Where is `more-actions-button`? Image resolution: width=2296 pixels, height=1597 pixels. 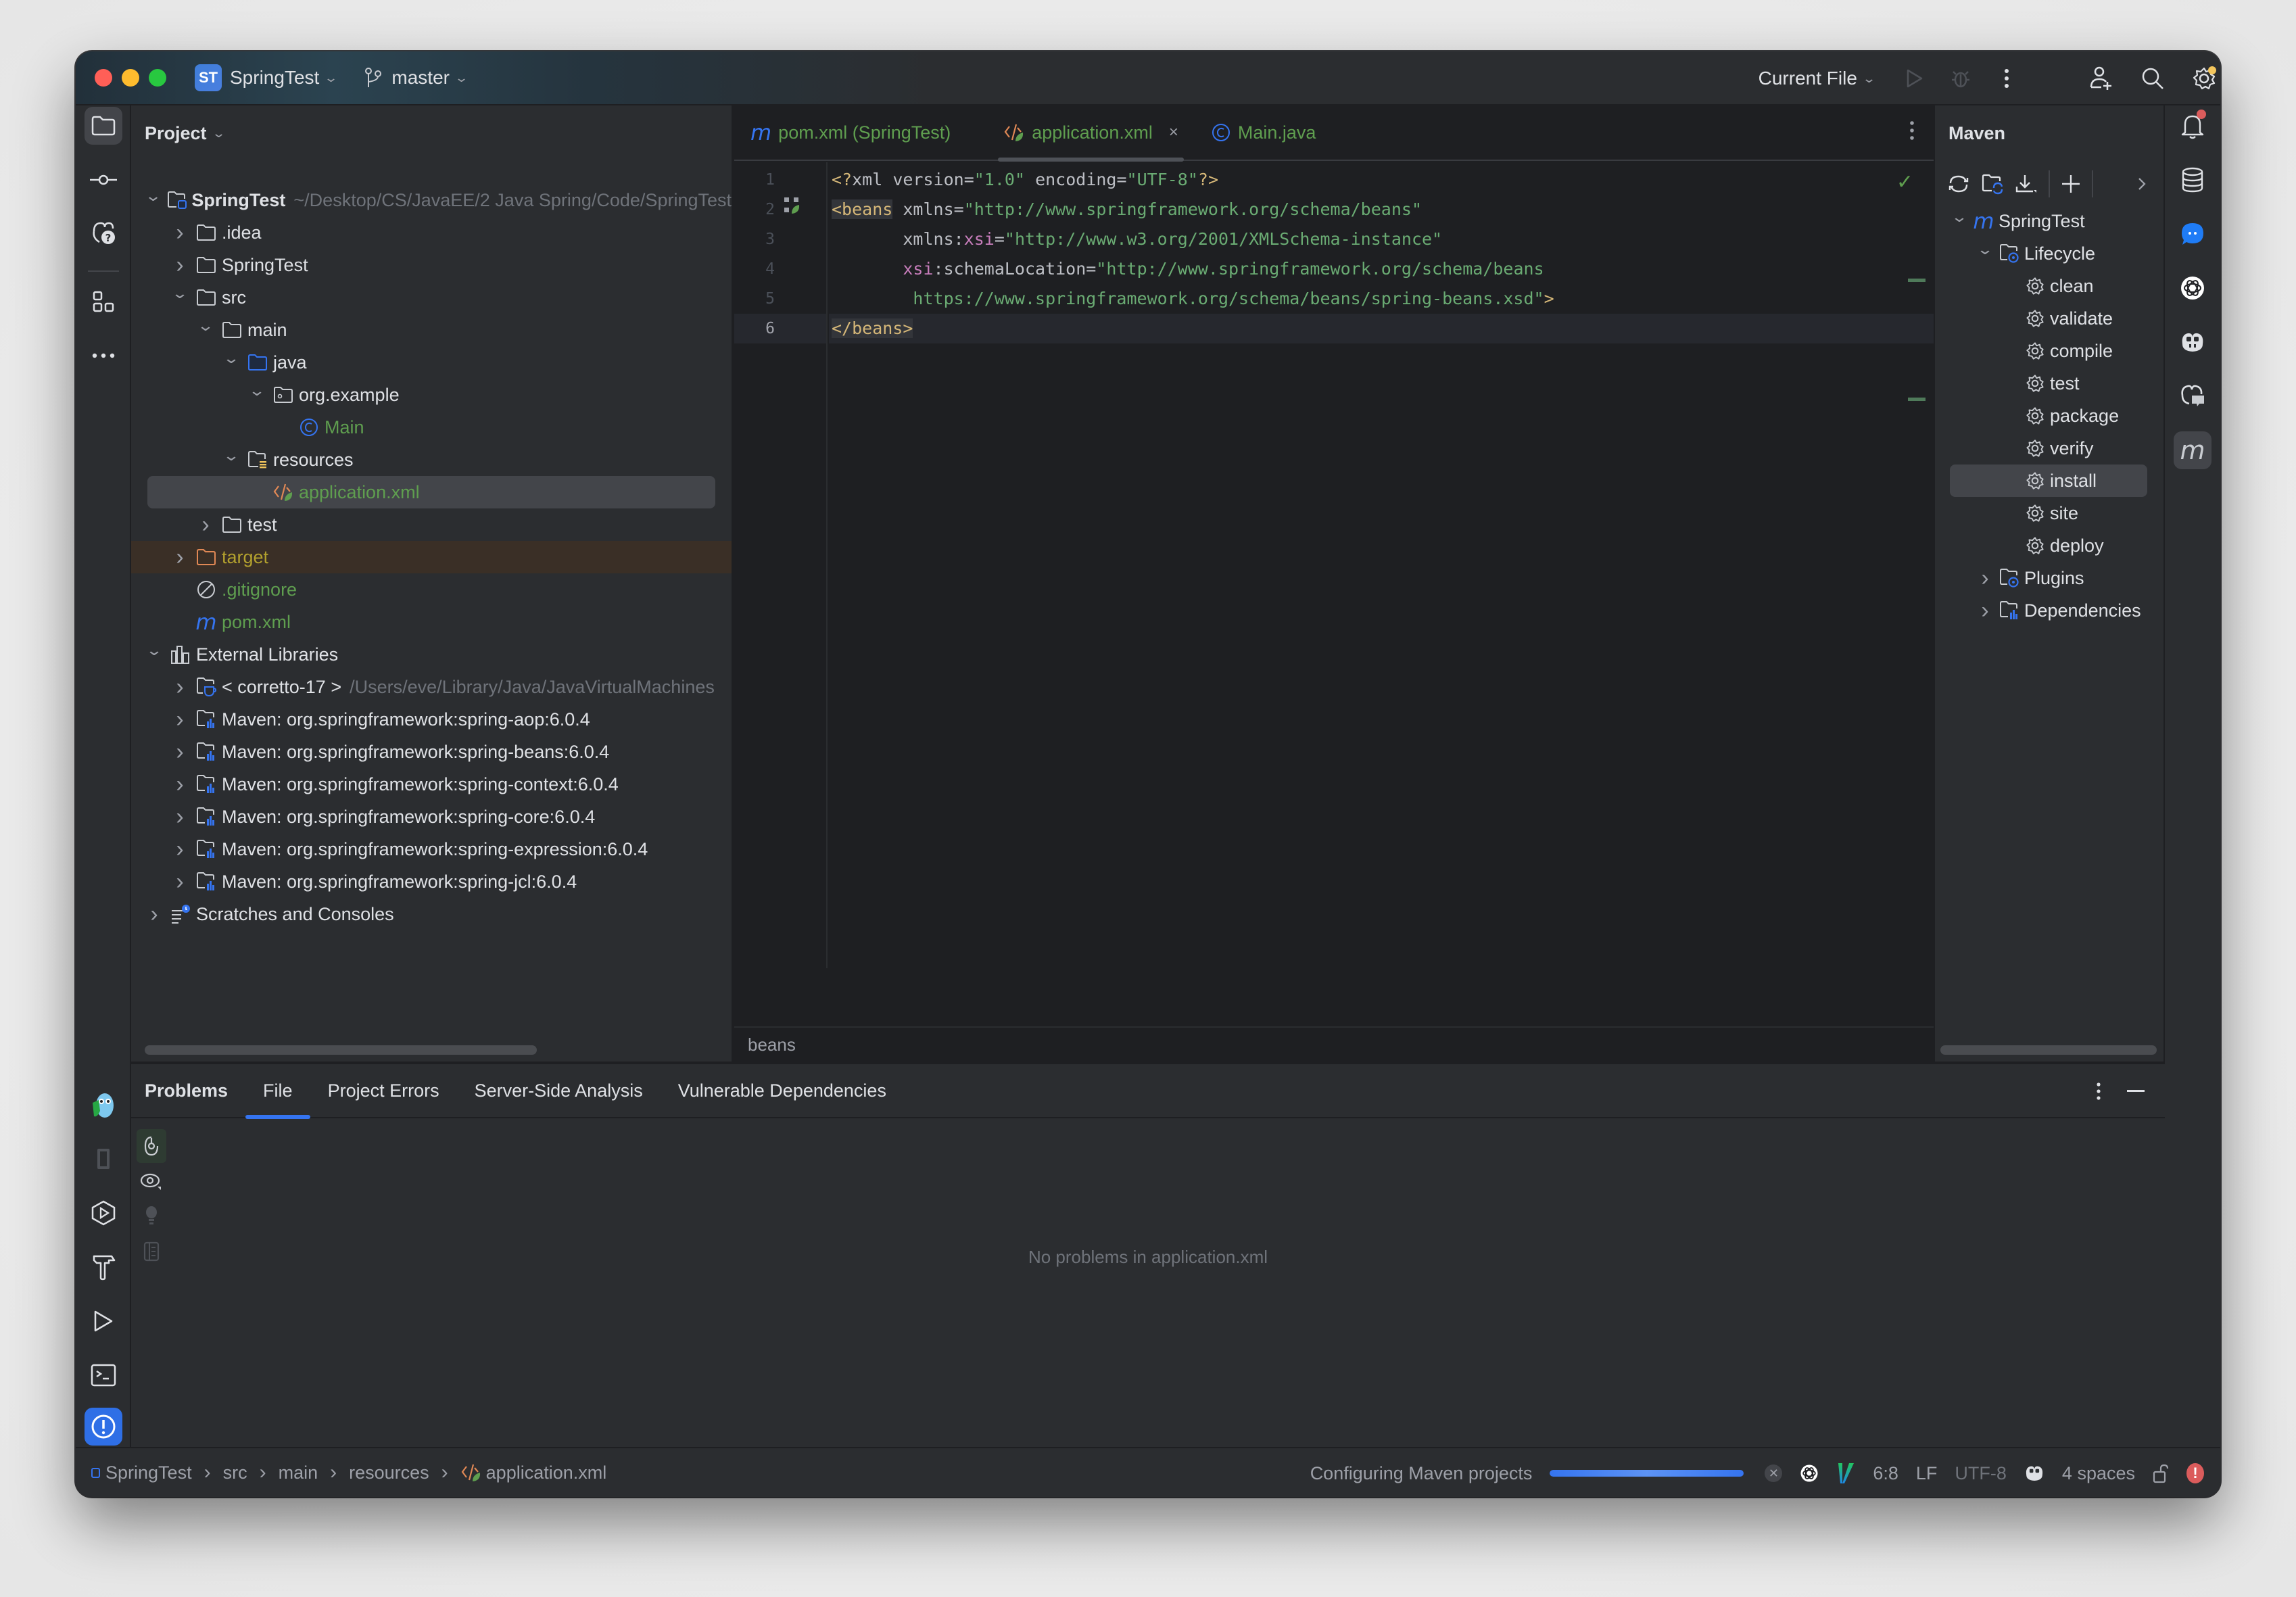 more-actions-button is located at coordinates (2007, 78).